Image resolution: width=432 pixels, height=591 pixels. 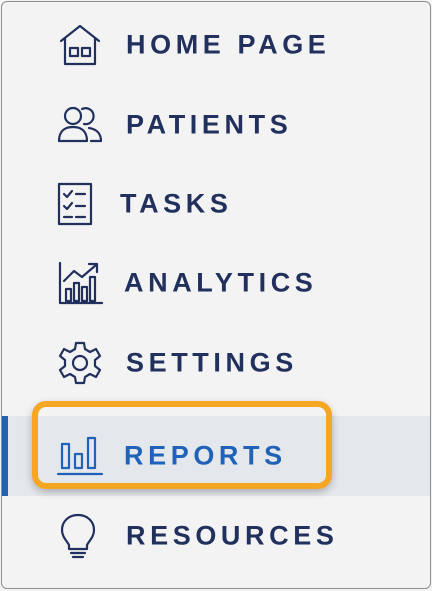 I want to click on sidebar-item-settings: SETTINGS, so click(x=216, y=363).